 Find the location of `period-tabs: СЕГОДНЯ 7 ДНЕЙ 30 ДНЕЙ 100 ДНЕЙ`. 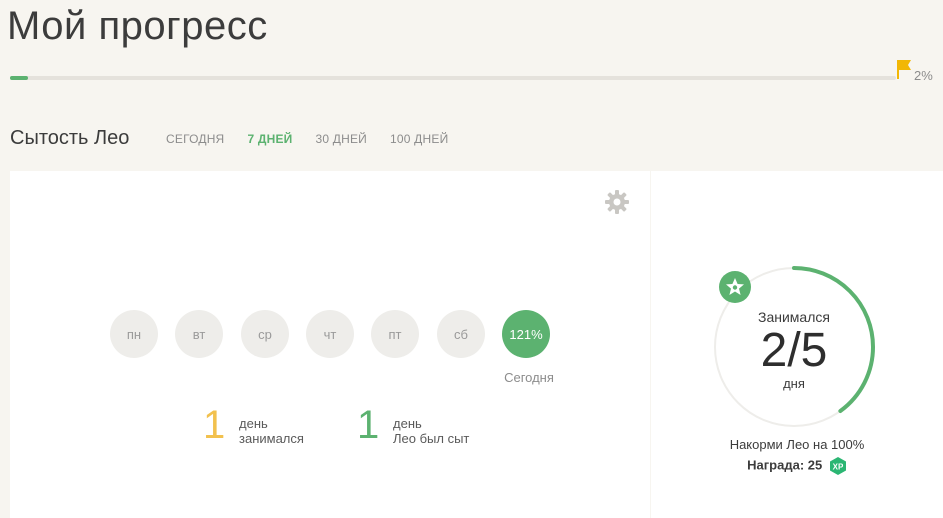

period-tabs: СЕГОДНЯ 7 ДНЕЙ 30 ДНЕЙ 100 ДНЕЙ is located at coordinates (318, 139).